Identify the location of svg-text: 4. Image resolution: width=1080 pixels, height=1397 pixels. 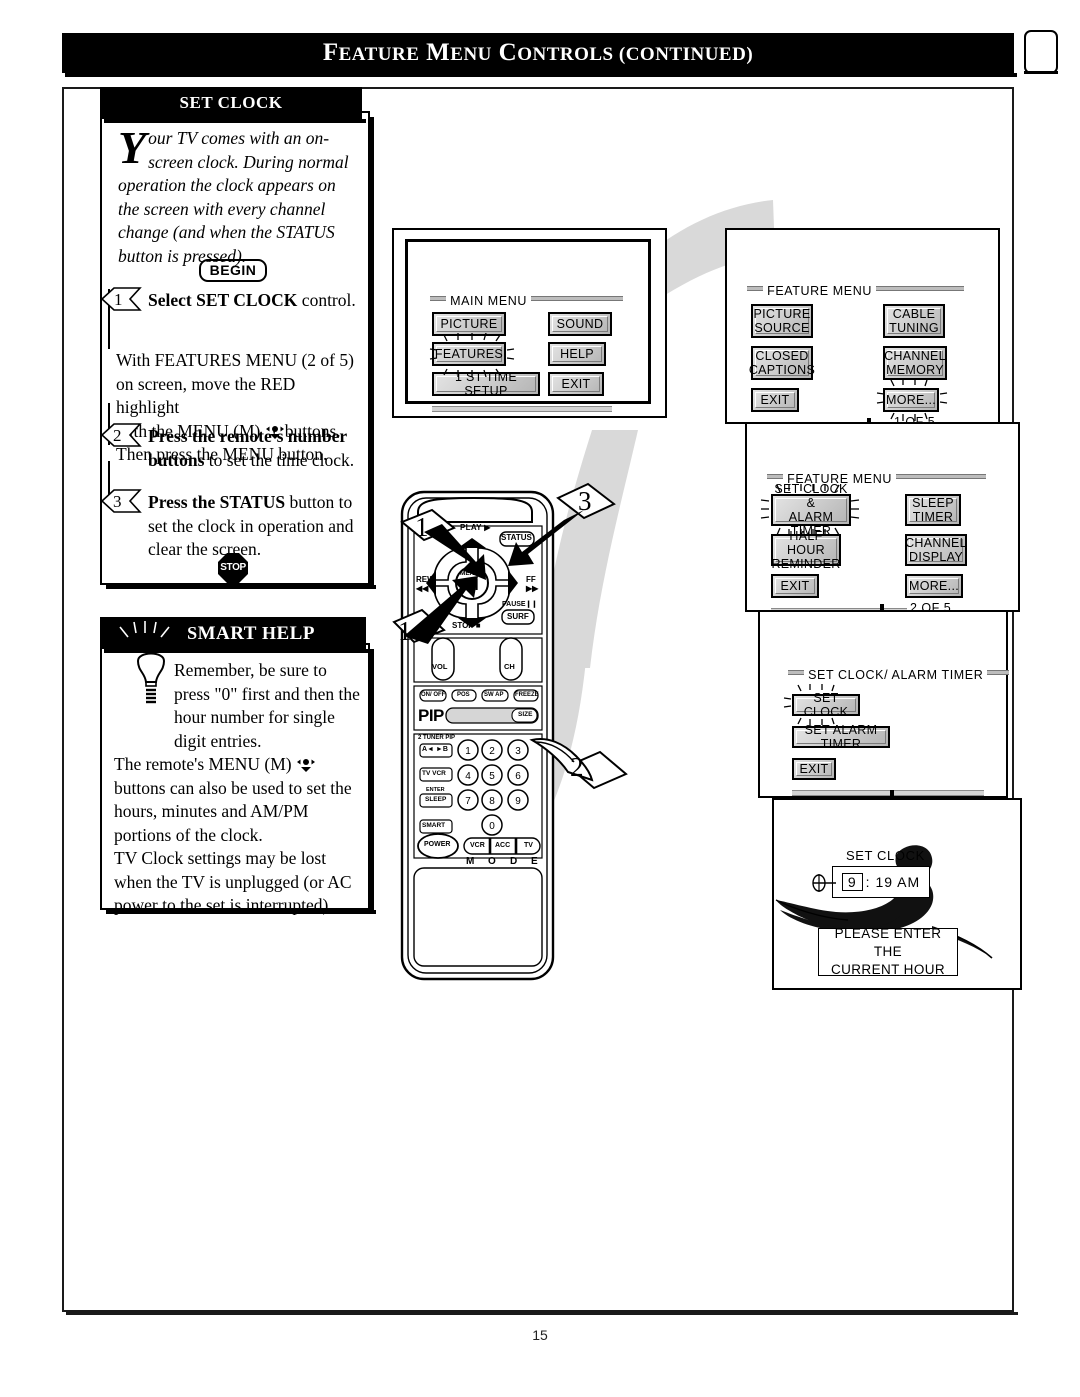
(468, 776).